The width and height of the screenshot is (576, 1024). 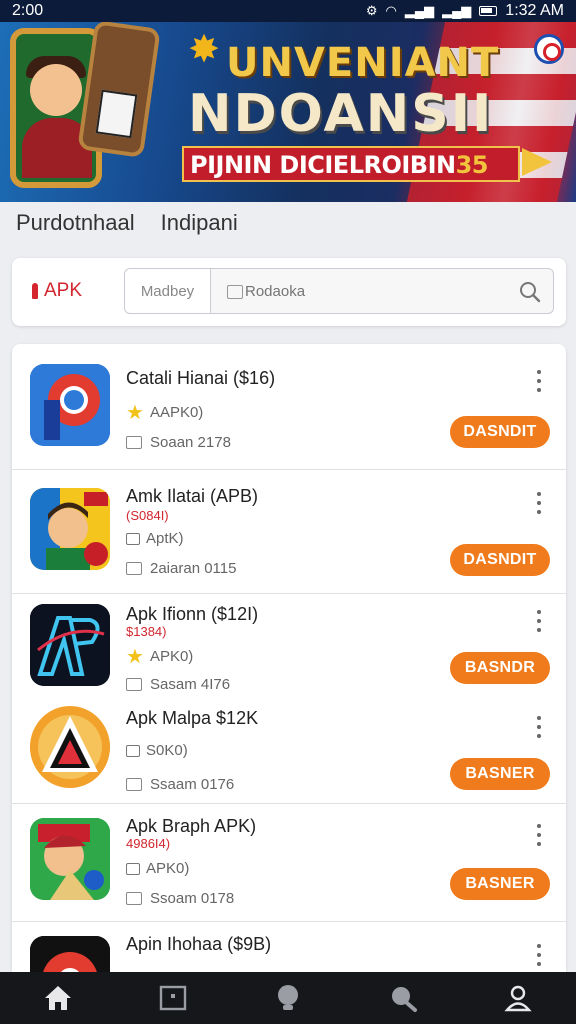 What do you see at coordinates (63, 290) in the screenshot?
I see `apk-filter-label: APK` at bounding box center [63, 290].